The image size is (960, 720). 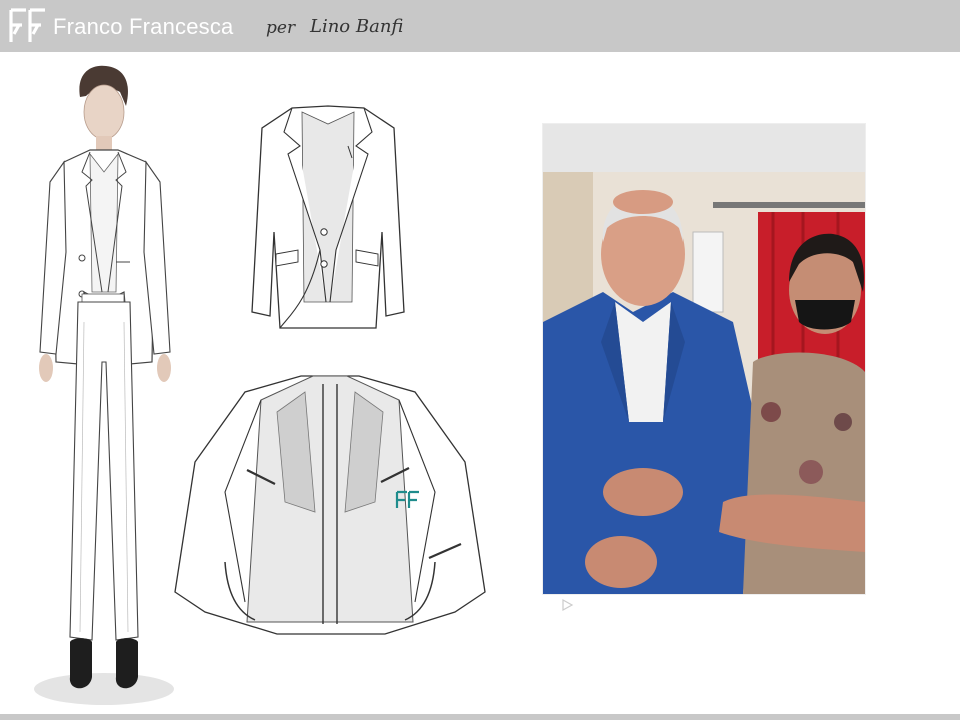 What do you see at coordinates (281, 28) in the screenshot?
I see `per-label: per` at bounding box center [281, 28].